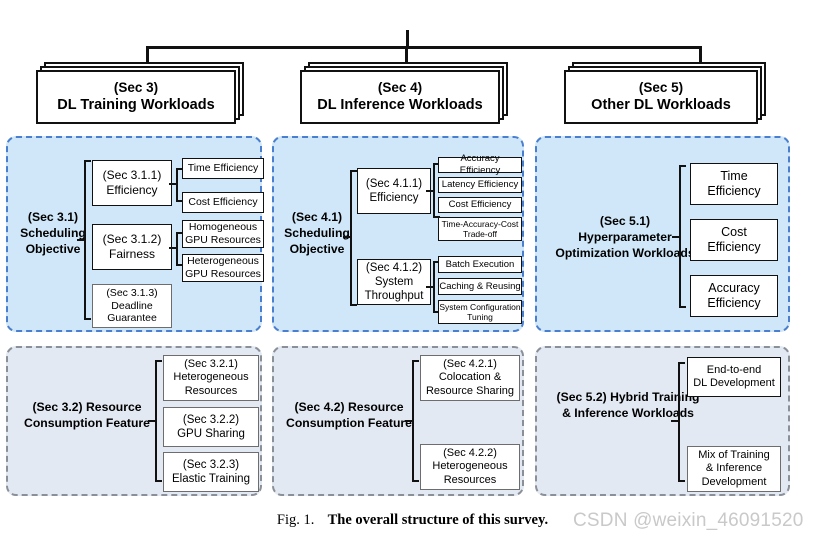  What do you see at coordinates (317, 234) in the screenshot?
I see `panel-sec4-1-title: (Sec 4.1) Scheduling Objective` at bounding box center [317, 234].